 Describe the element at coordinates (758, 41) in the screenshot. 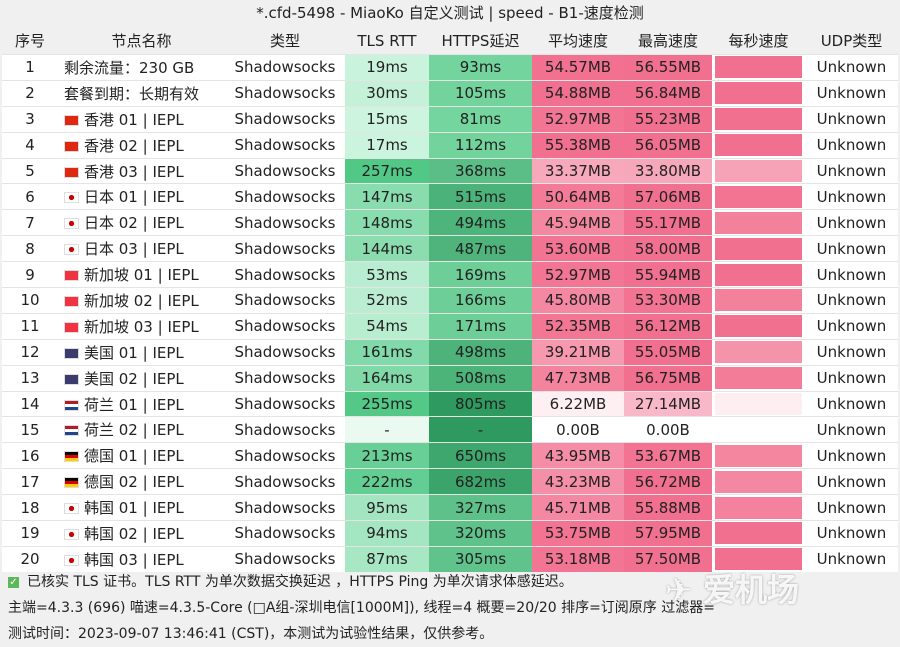

I see `column-header: 每秒速度` at that location.